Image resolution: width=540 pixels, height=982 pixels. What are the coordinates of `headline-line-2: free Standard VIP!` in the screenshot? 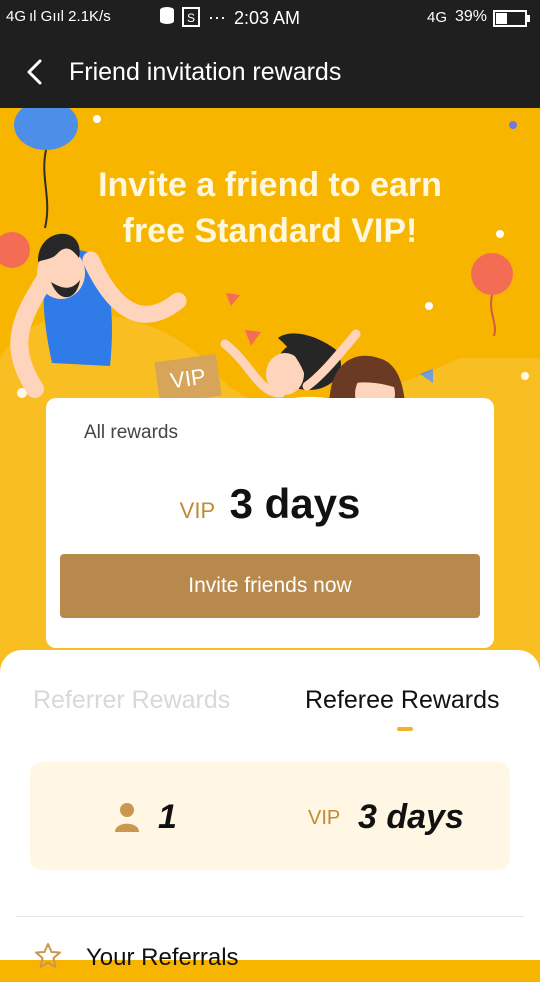 It's located at (270, 231).